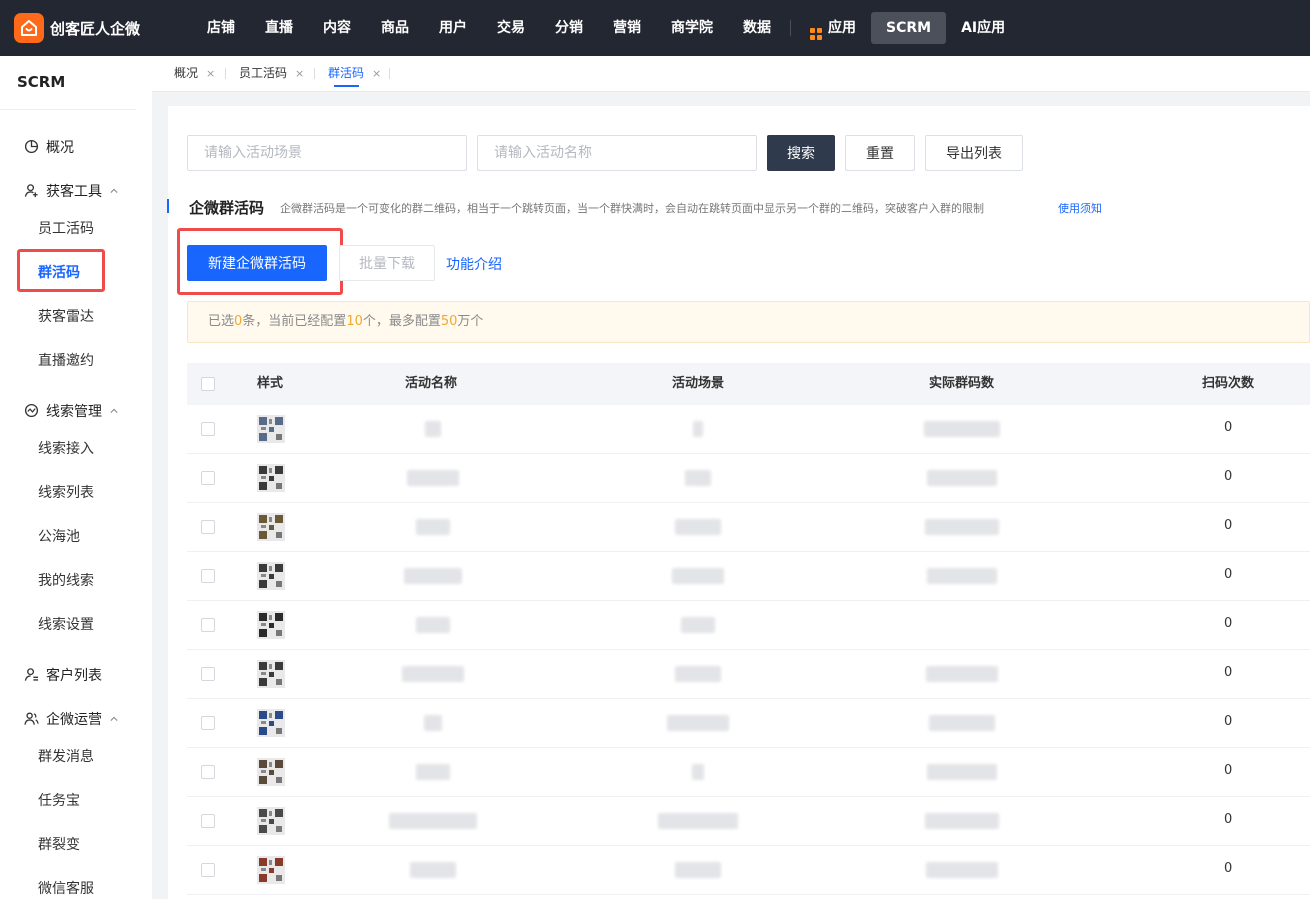 The height and width of the screenshot is (899, 1310). I want to click on nav-products: 商品, so click(395, 28).